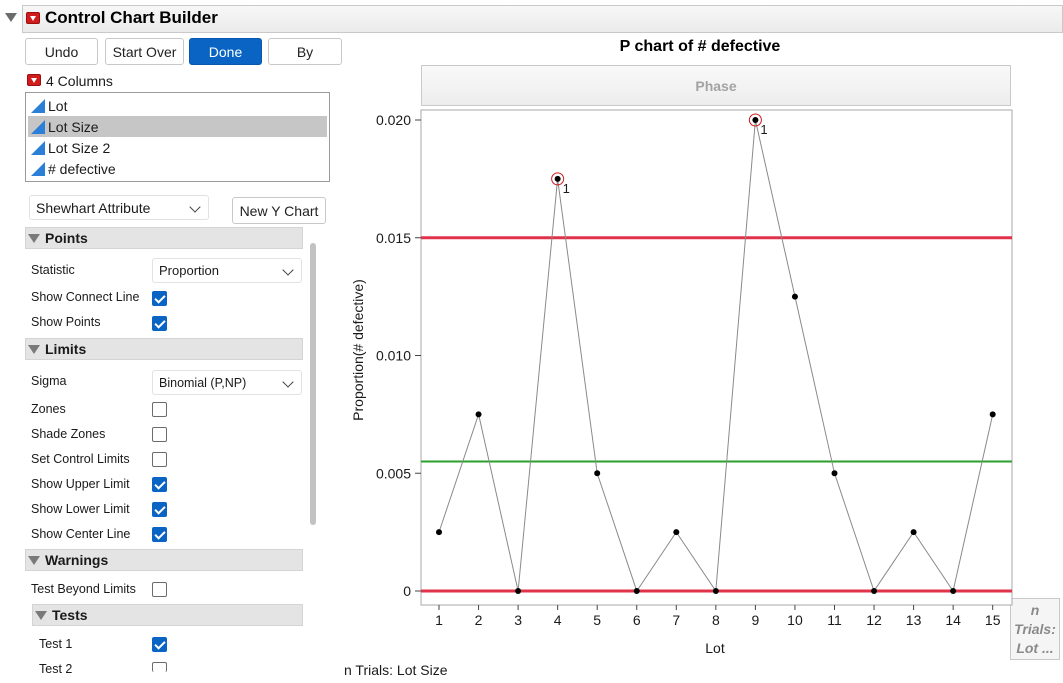 This screenshot has height=683, width=1063. What do you see at coordinates (159, 434) in the screenshot?
I see `shade-zones-checkbox` at bounding box center [159, 434].